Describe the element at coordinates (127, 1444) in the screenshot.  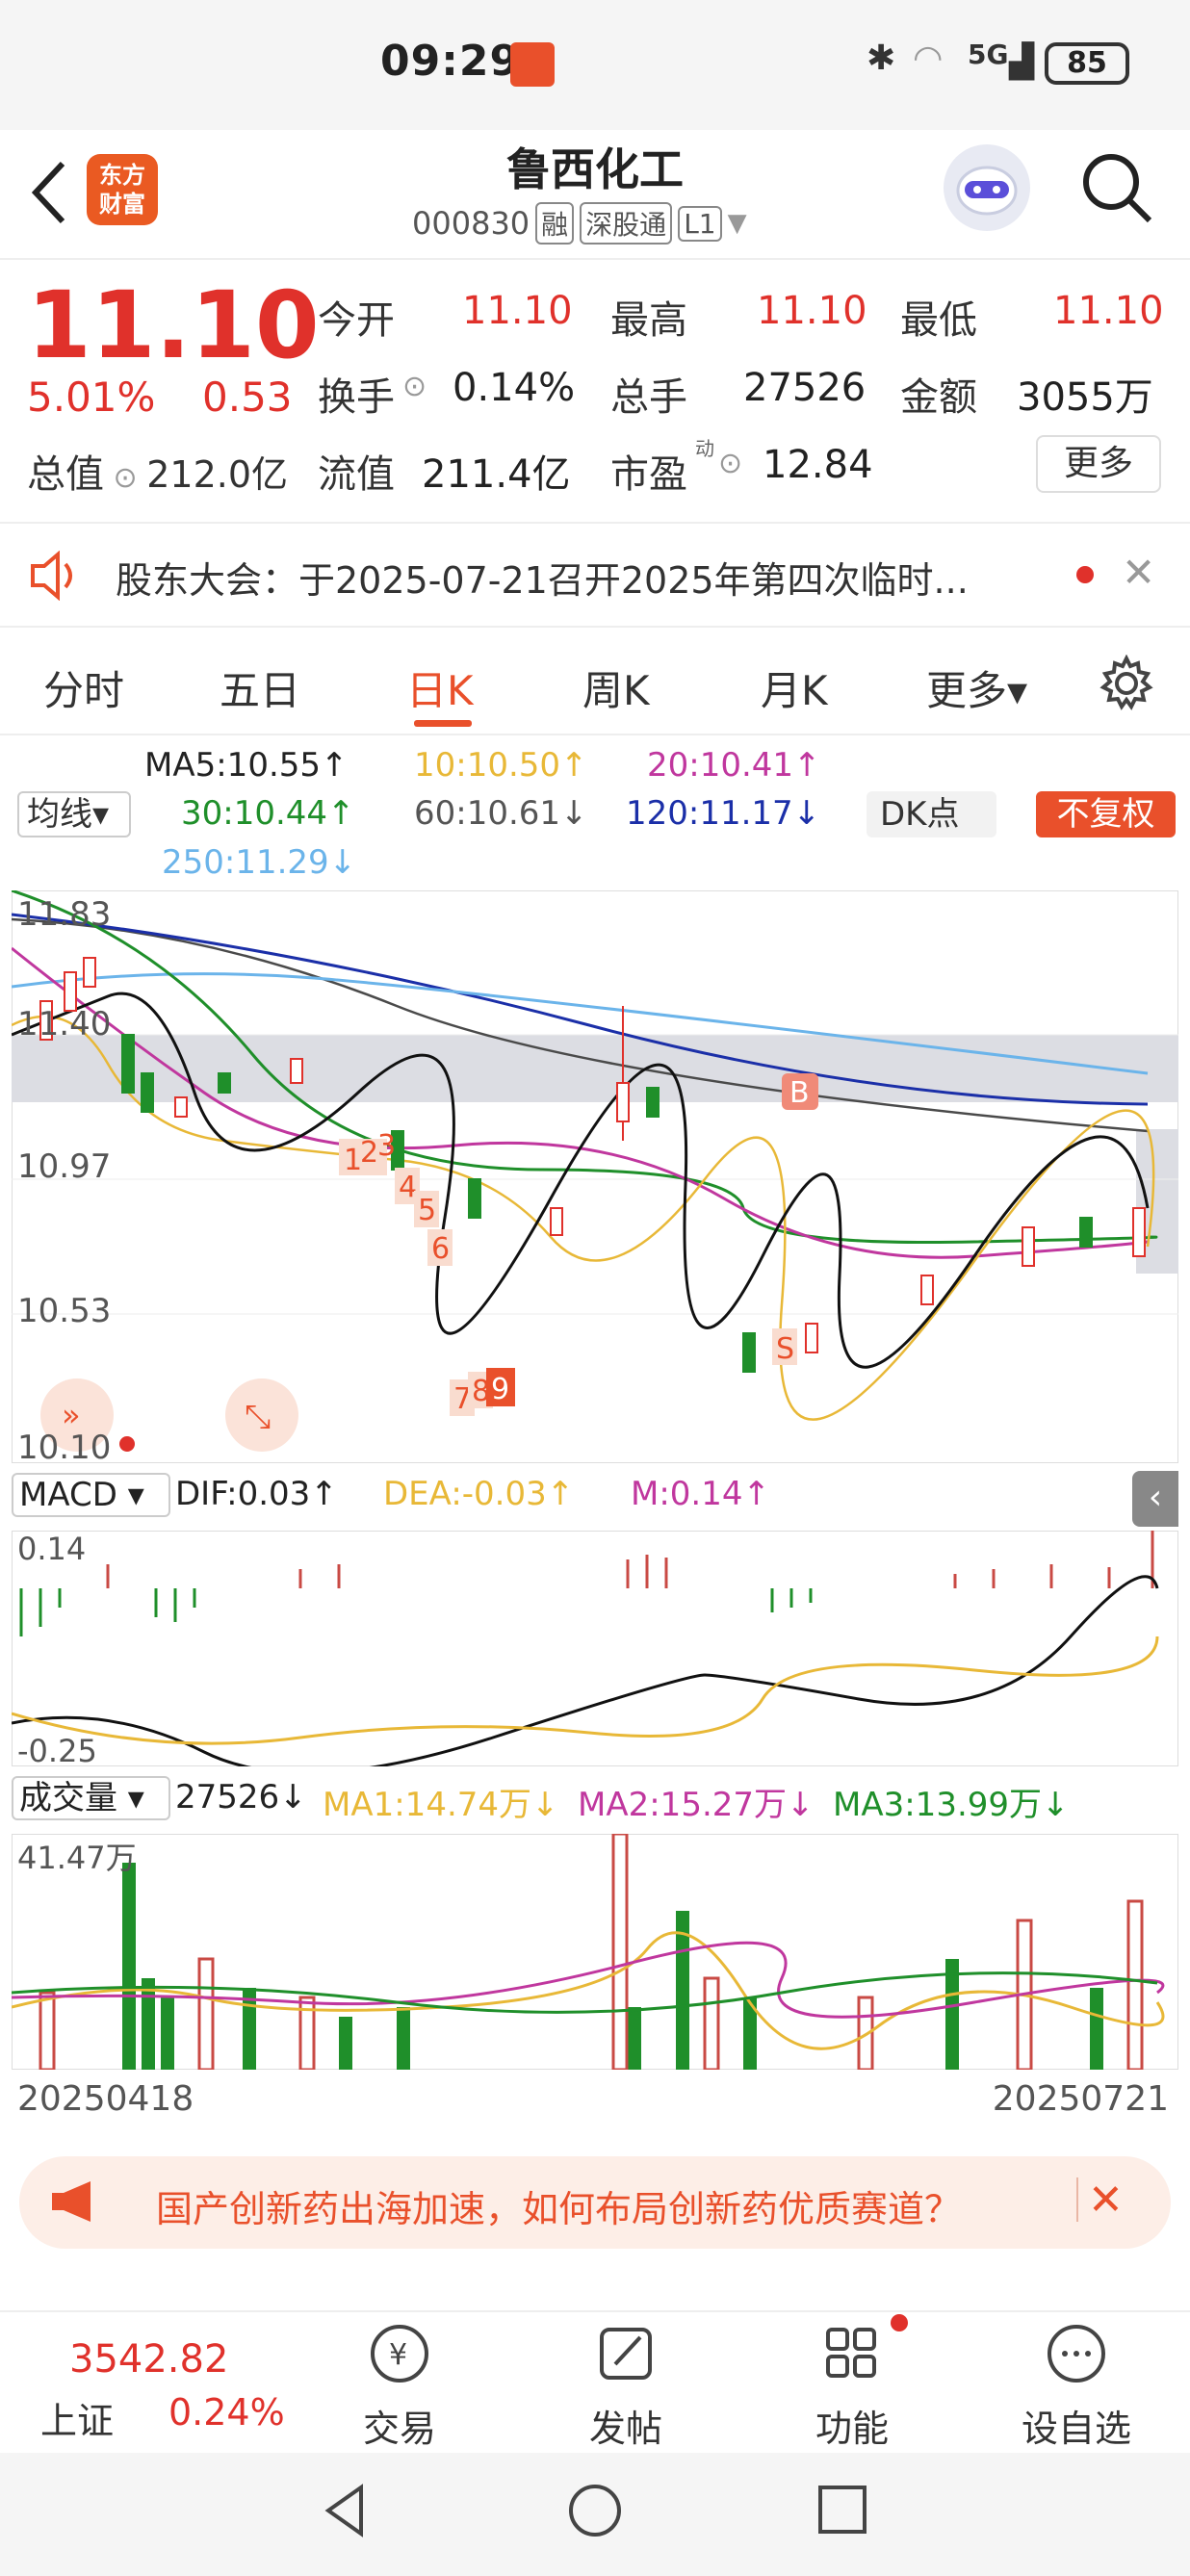
I see `alert-dot` at that location.